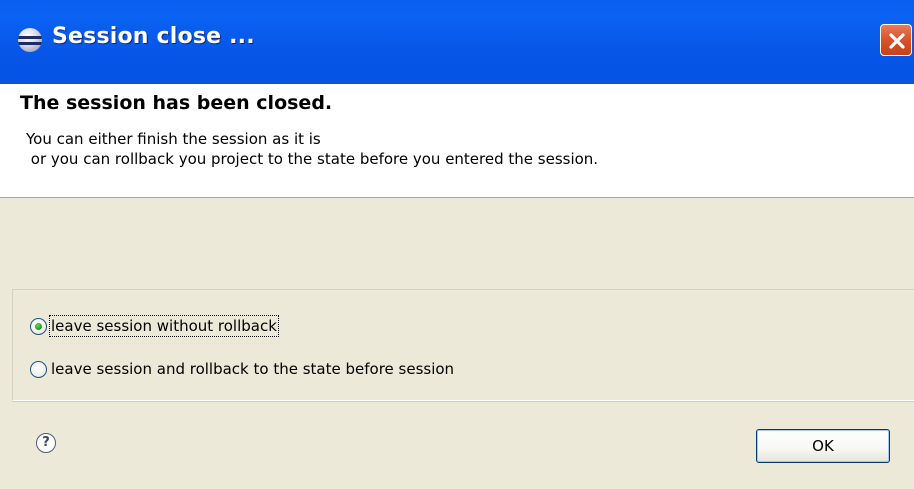  I want to click on eclipse-icon, so click(30, 40).